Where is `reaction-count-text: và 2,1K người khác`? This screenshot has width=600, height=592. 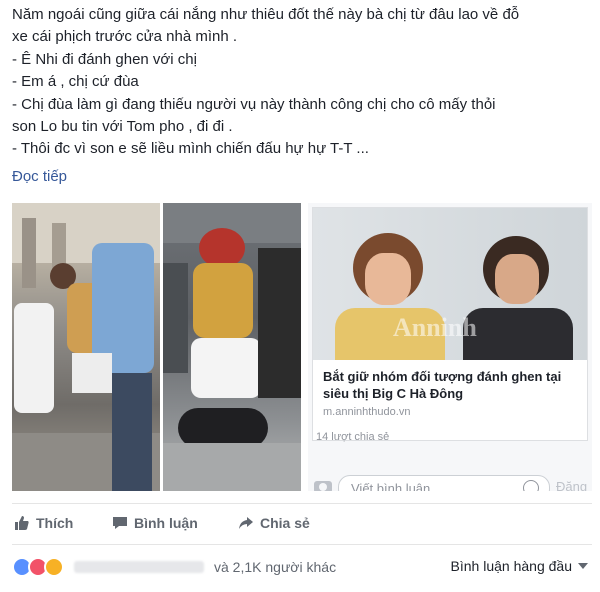 reaction-count-text: và 2,1K người khác is located at coordinates (275, 567).